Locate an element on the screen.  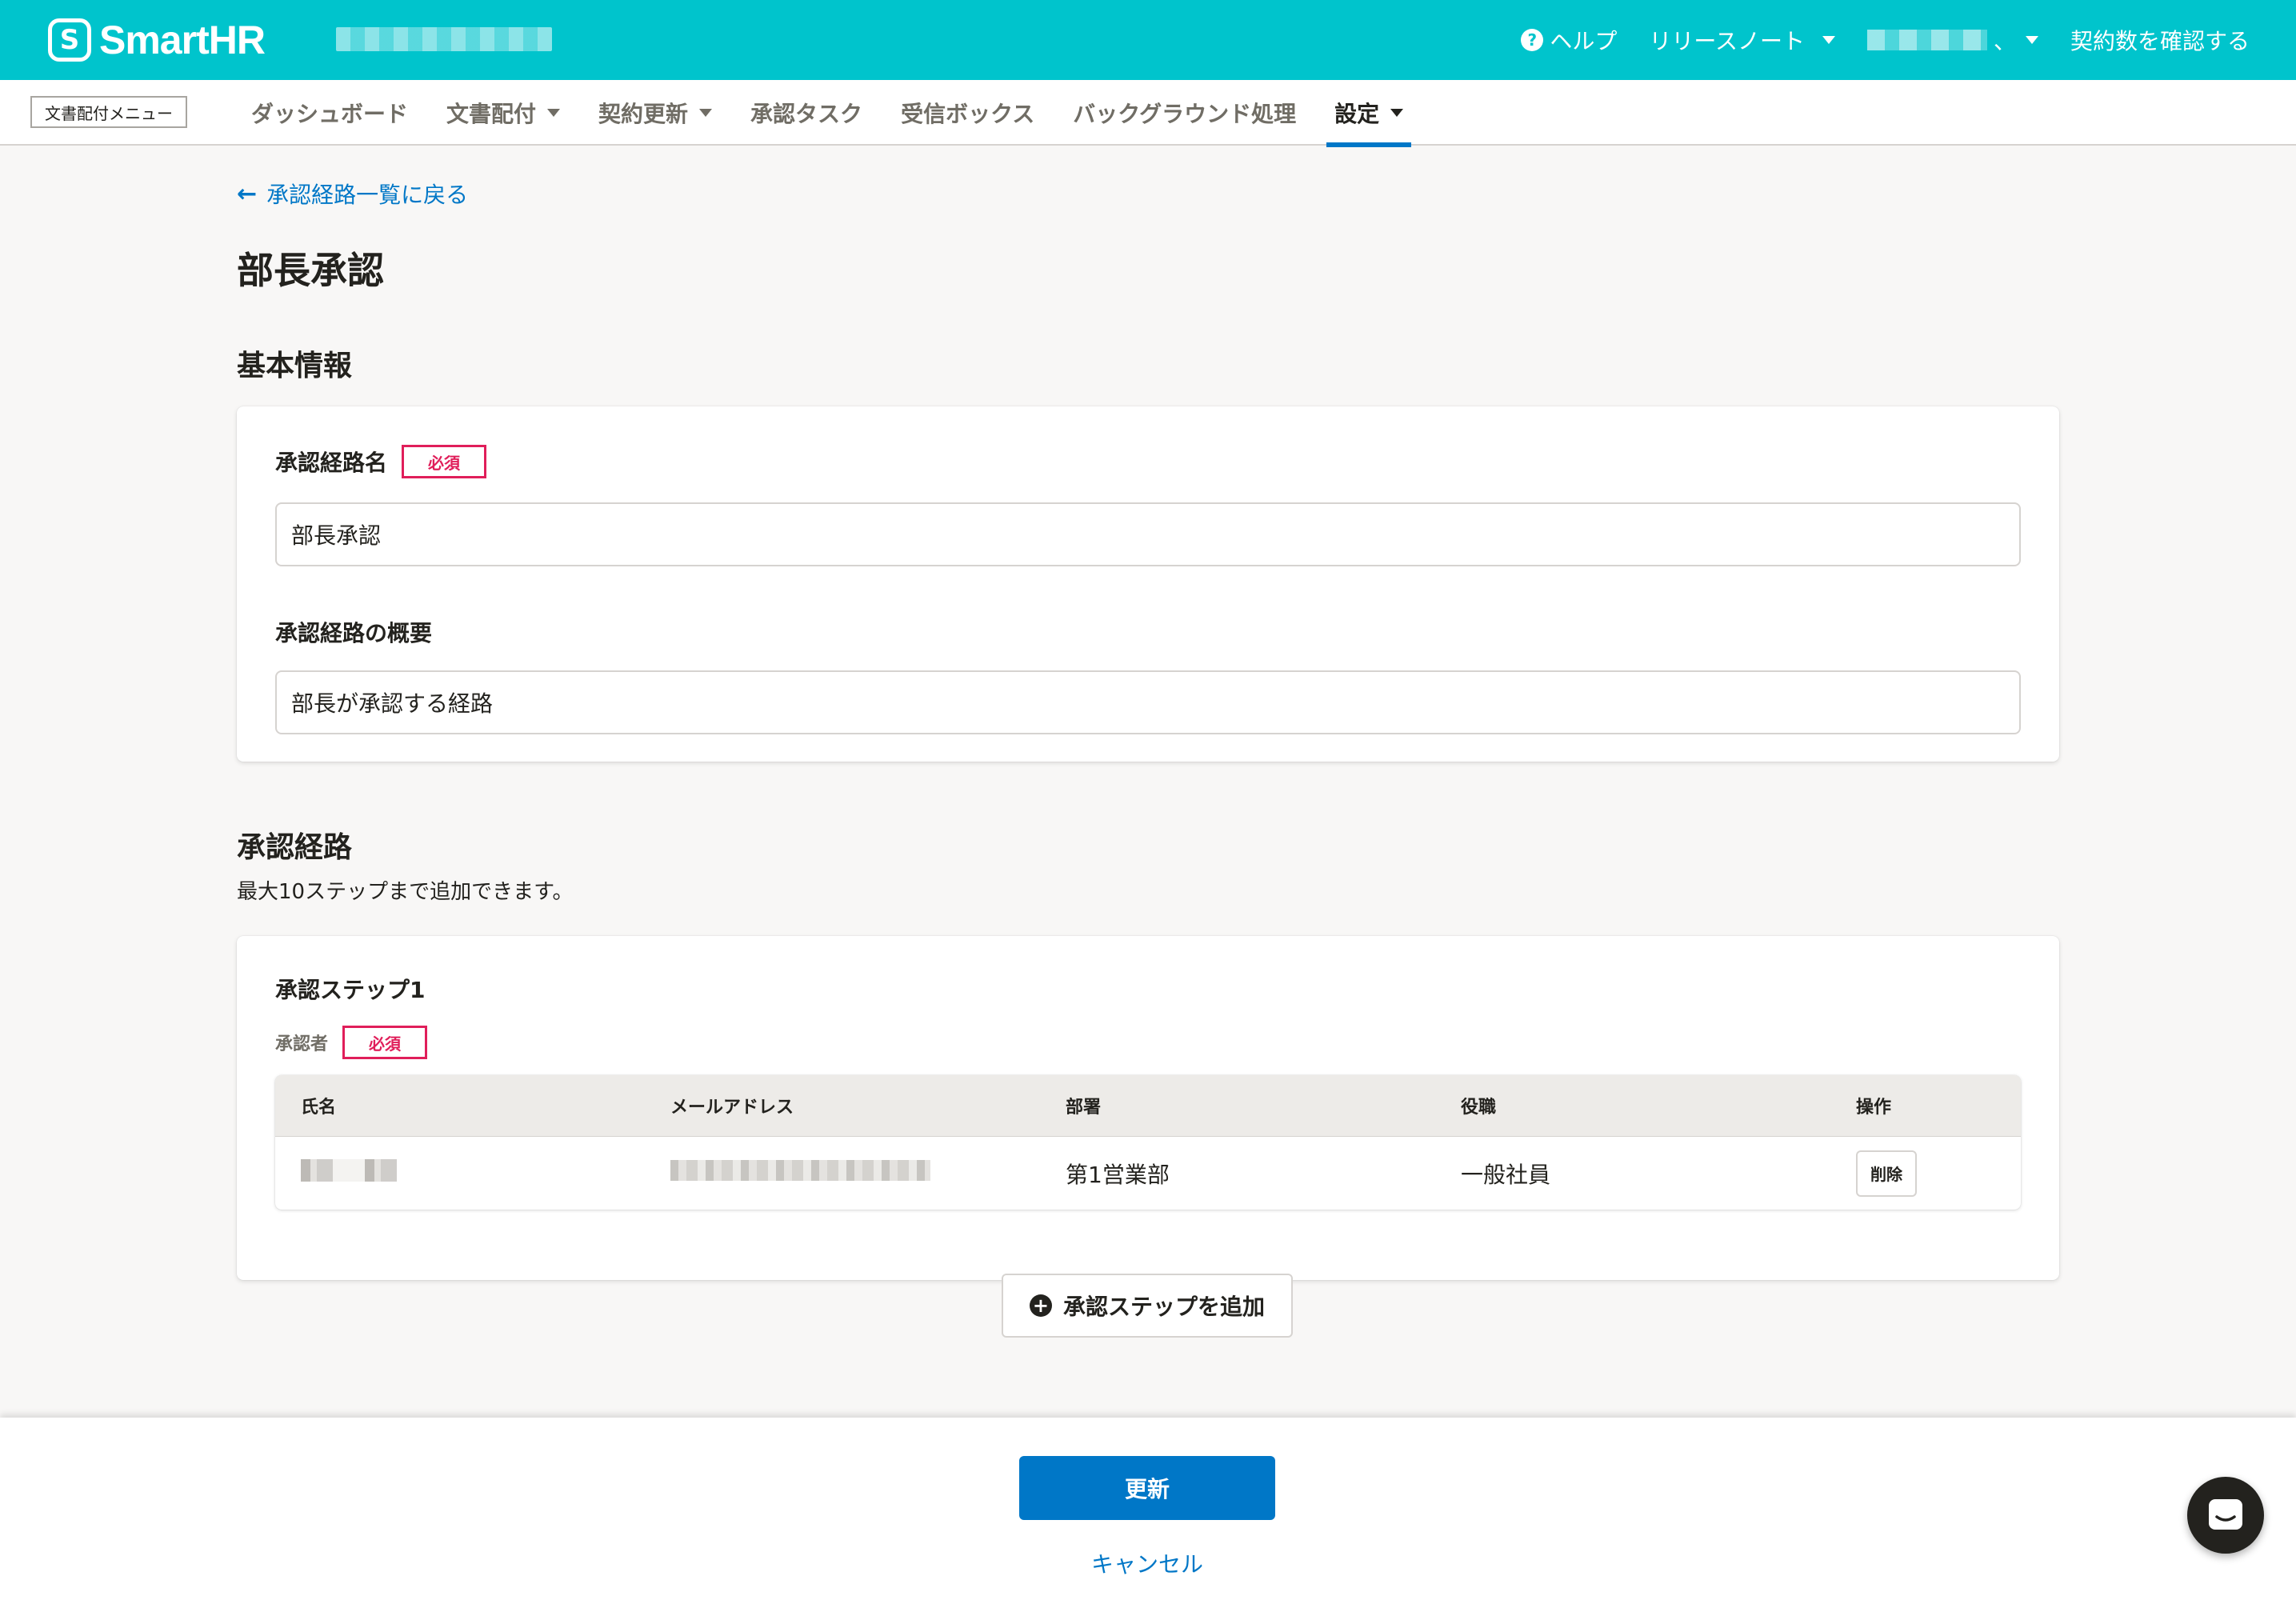
route-summary-input is located at coordinates (1148, 702).